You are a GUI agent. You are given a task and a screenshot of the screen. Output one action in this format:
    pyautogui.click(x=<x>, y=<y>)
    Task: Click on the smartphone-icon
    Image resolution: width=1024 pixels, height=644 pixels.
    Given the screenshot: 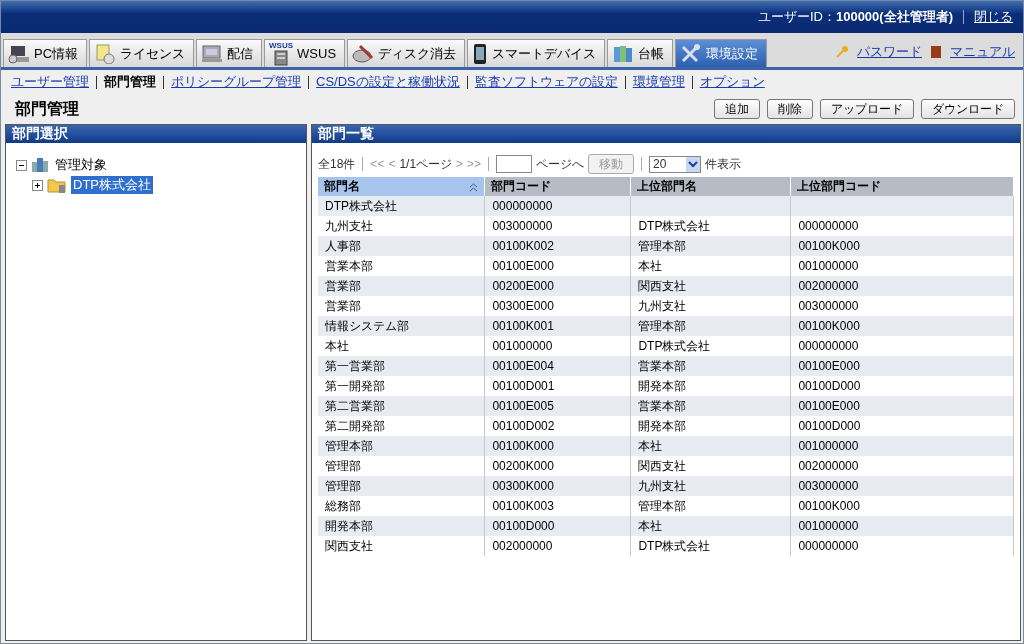 What is the action you would take?
    pyautogui.click(x=480, y=53)
    